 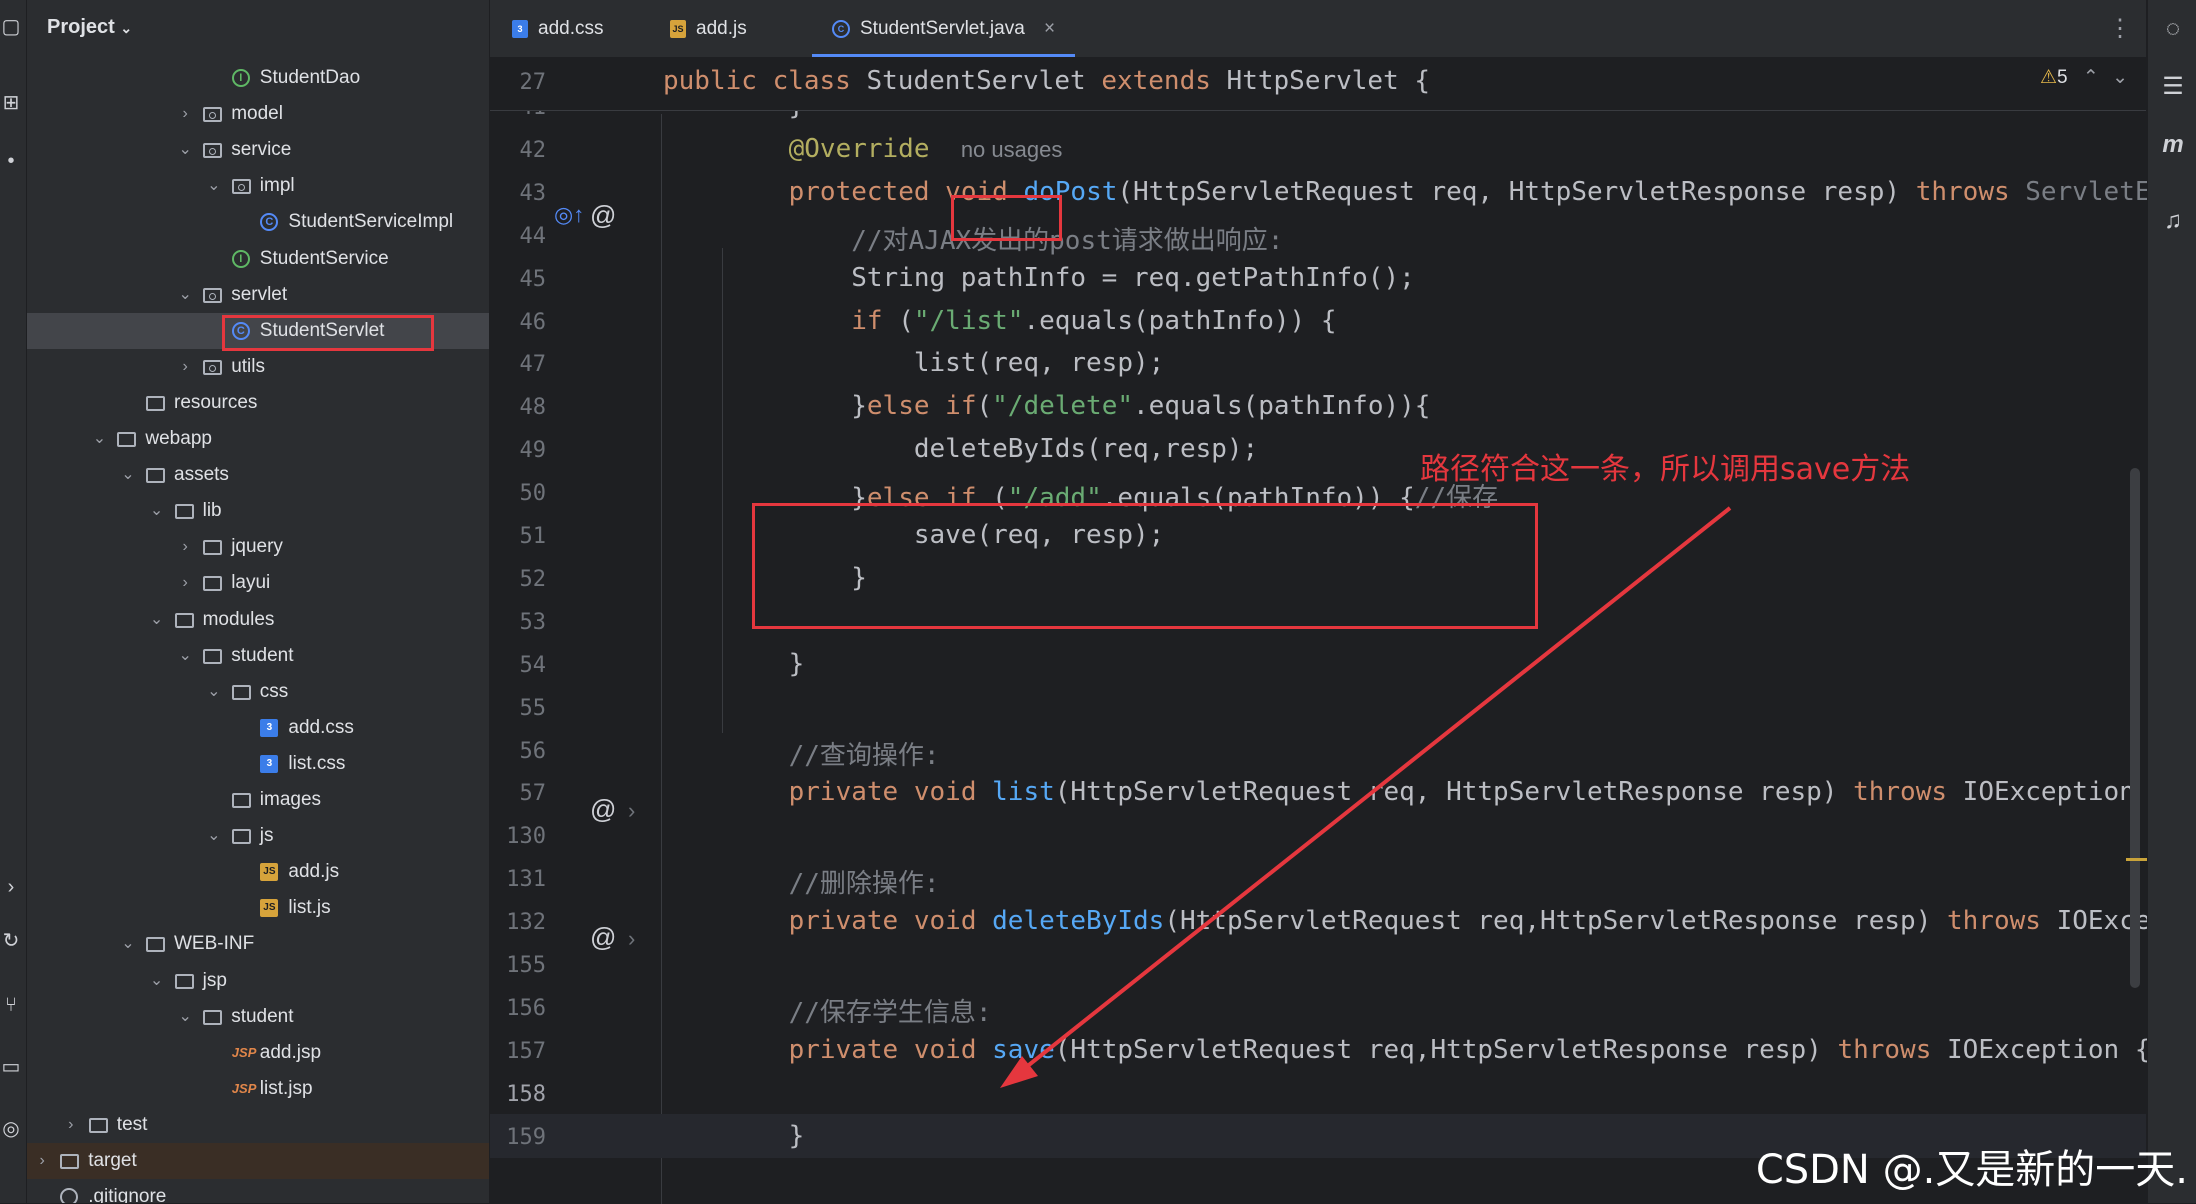 What do you see at coordinates (214, 944) in the screenshot?
I see `tree-item-label: WEB-INF` at bounding box center [214, 944].